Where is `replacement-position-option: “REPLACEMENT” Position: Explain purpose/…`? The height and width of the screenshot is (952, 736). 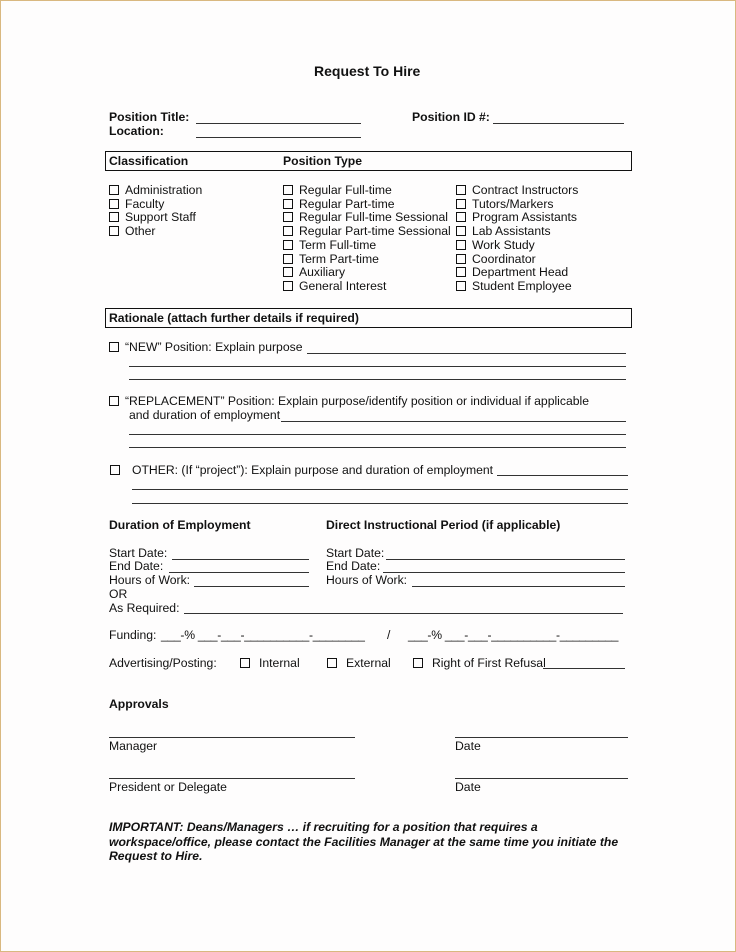 replacement-position-option: “REPLACEMENT” Position: Explain purpose/… is located at coordinates (349, 401).